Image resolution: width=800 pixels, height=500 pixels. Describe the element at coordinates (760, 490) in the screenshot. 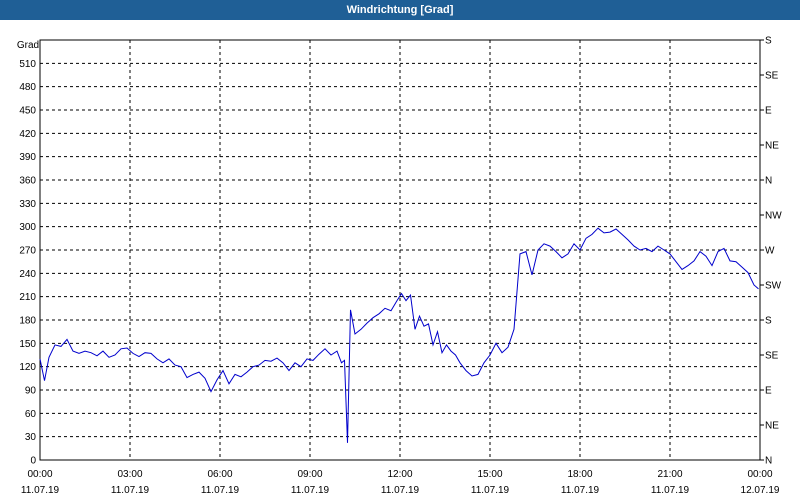

I see `x-tick-date: 12.07.19` at that location.